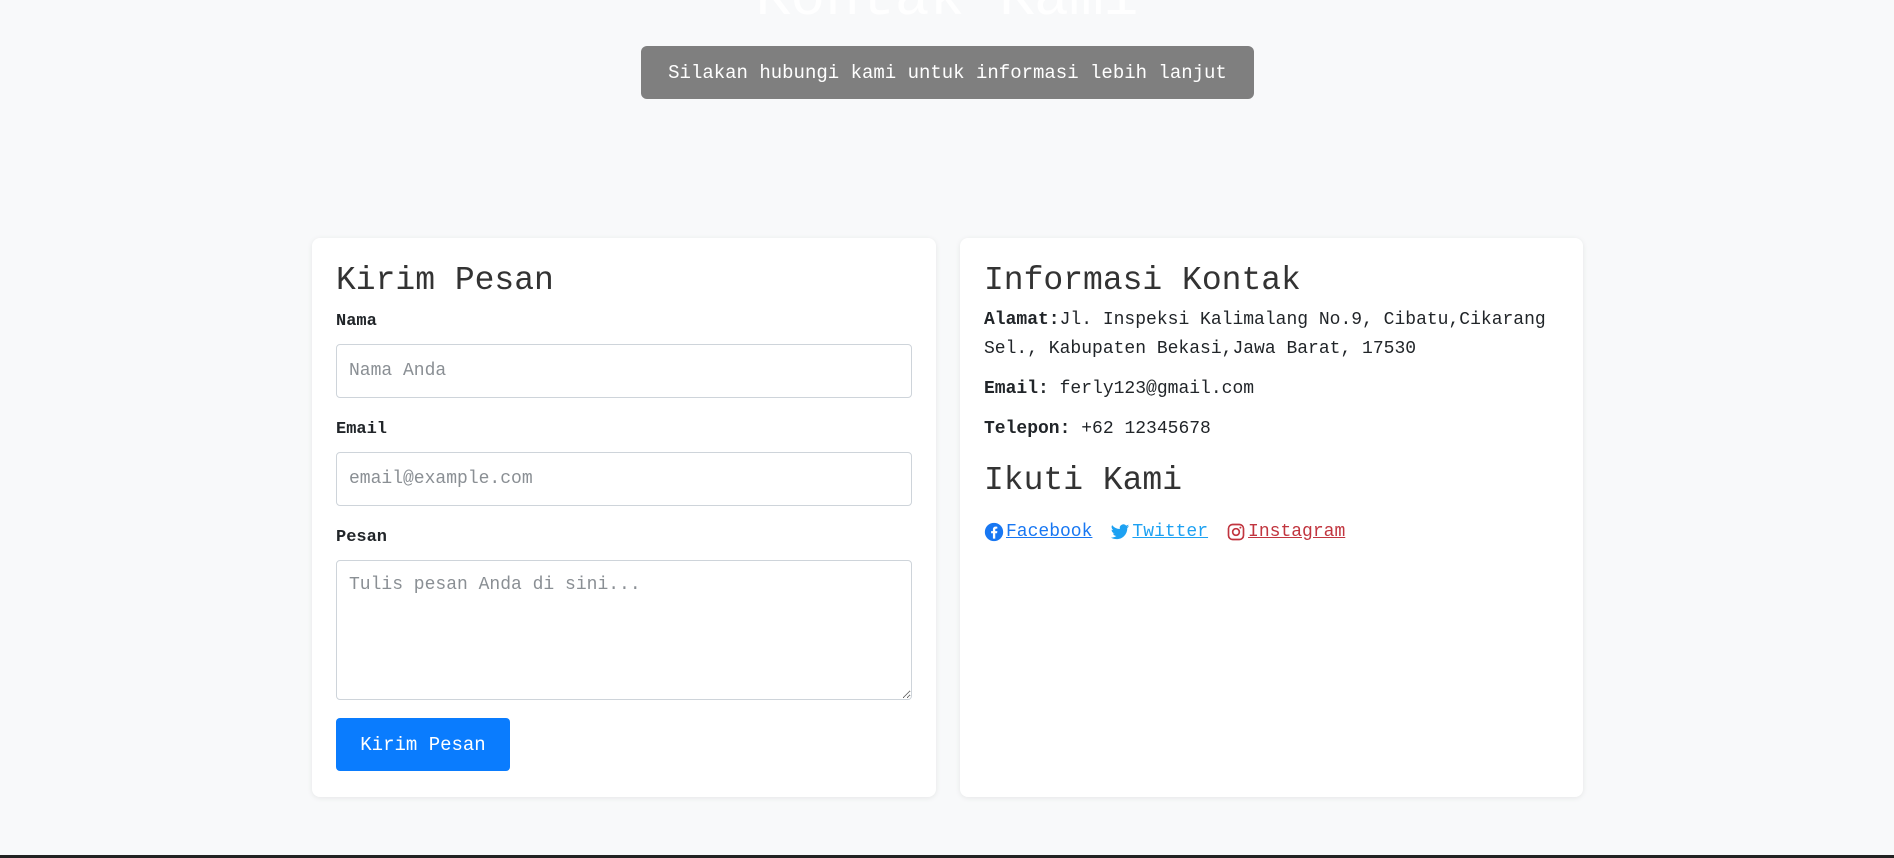  Describe the element at coordinates (1297, 532) in the screenshot. I see `instagram-label: Instagram` at that location.